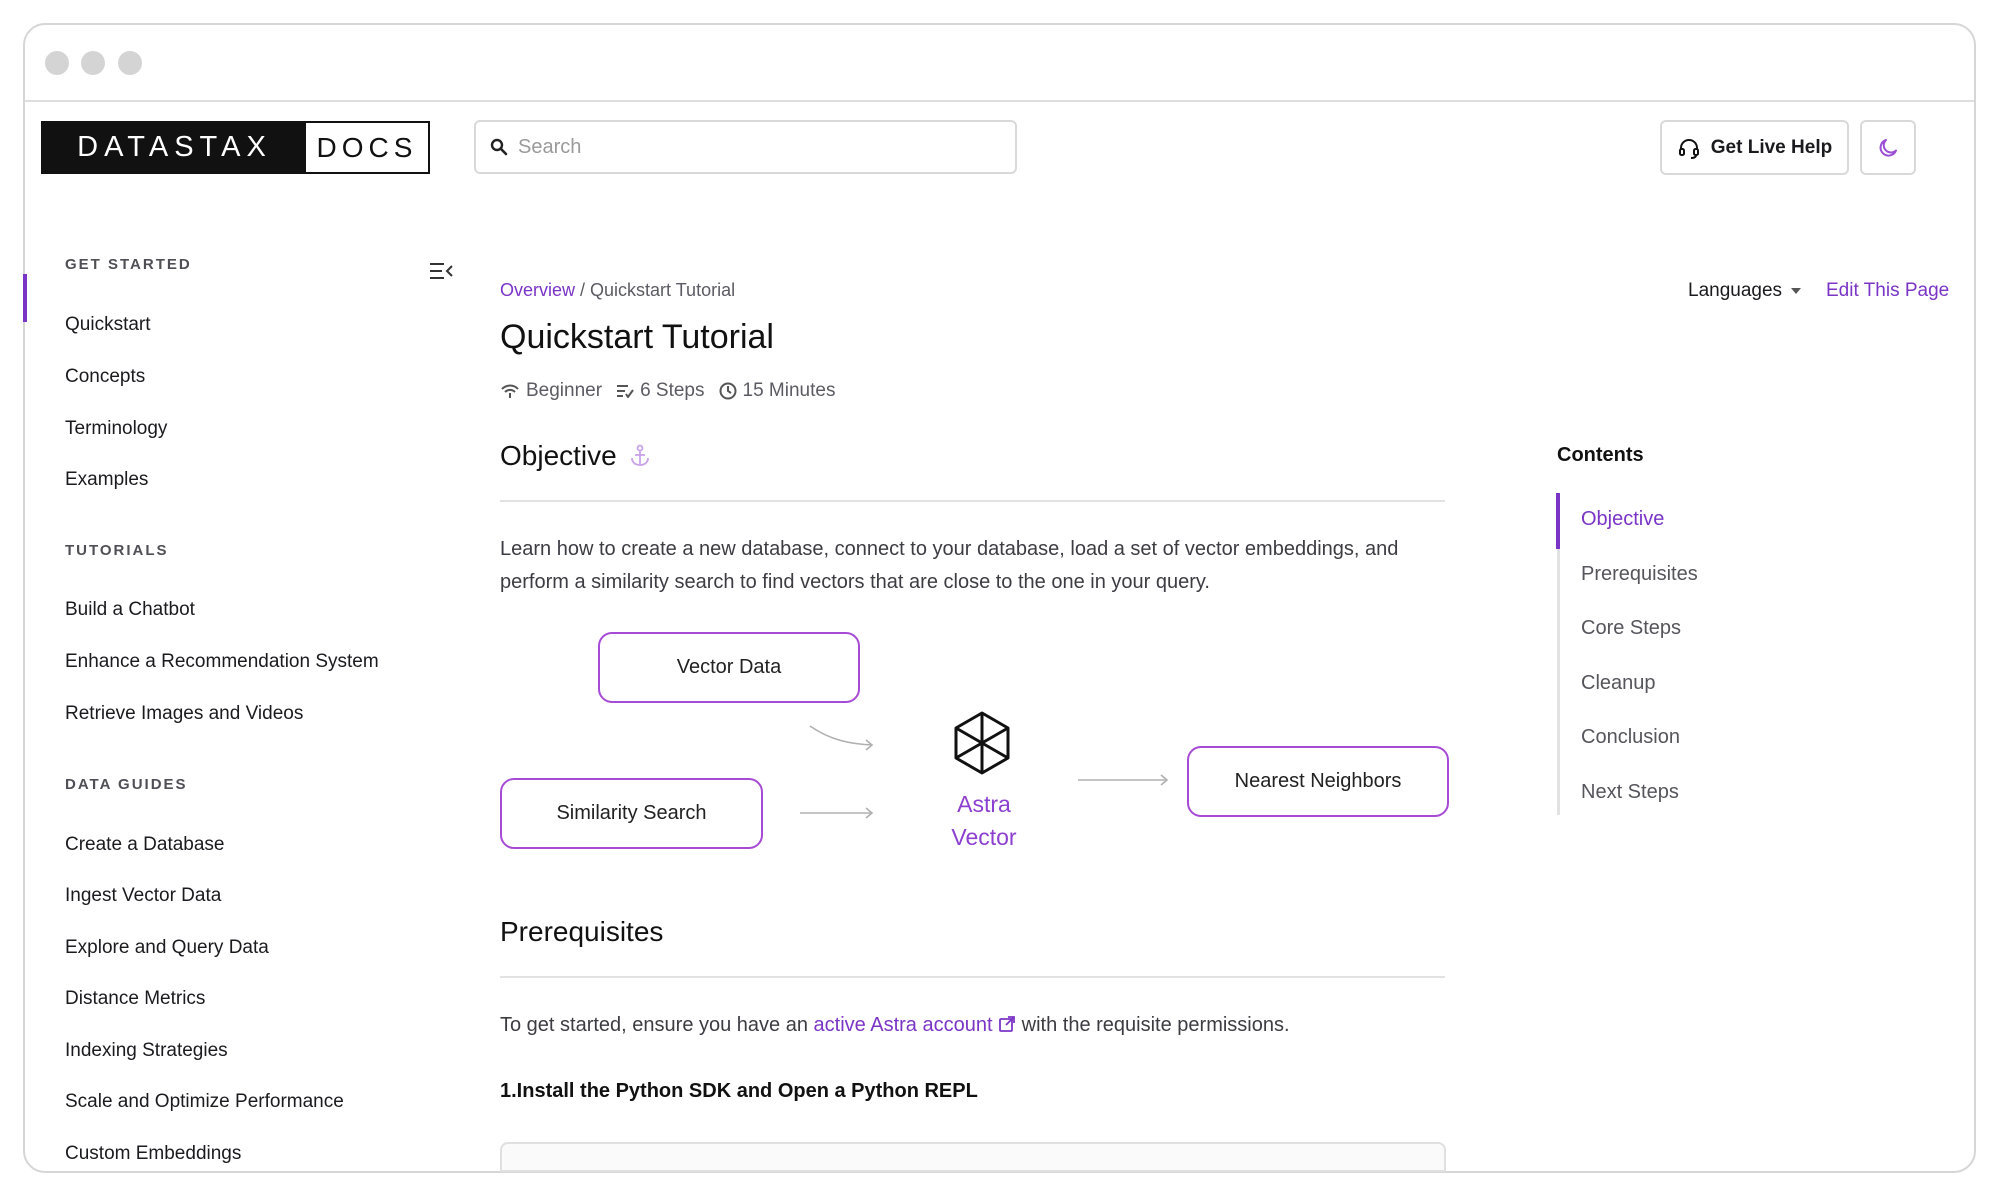 The height and width of the screenshot is (1196, 1999). I want to click on sidebar-item-recommendation-system: Enhance a Recommendation System, so click(222, 662).